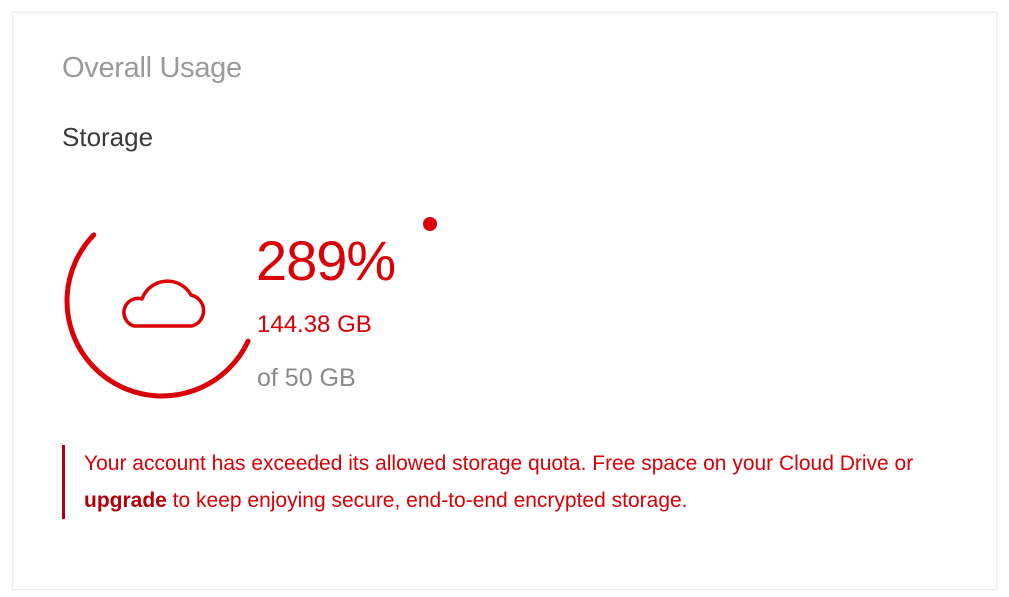 Image resolution: width=1009 pixels, height=597 pixels. I want to click on over-quota-alert-dot, so click(430, 224).